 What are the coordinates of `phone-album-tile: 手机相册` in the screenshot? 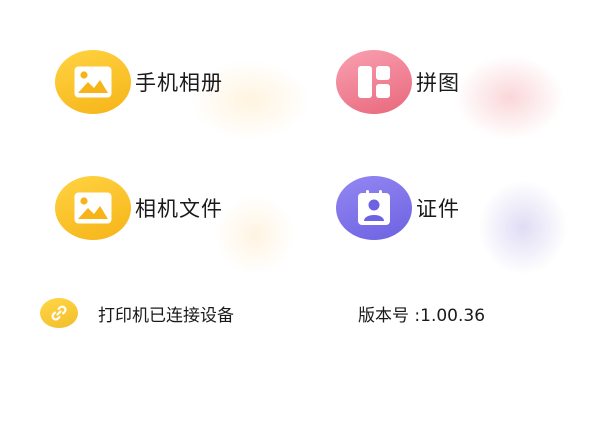 It's located at (139, 82).